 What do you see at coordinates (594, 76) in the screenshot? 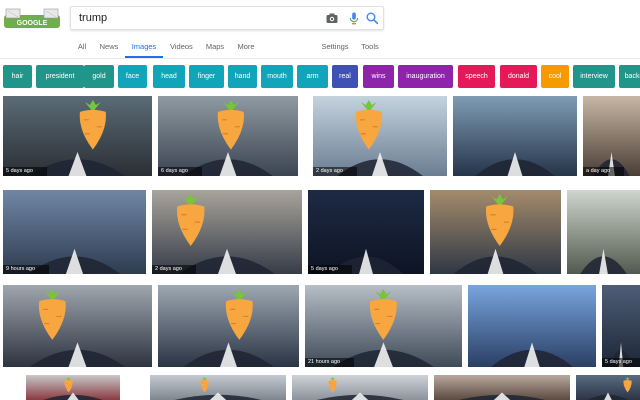
I see `chip-interview: interview` at bounding box center [594, 76].